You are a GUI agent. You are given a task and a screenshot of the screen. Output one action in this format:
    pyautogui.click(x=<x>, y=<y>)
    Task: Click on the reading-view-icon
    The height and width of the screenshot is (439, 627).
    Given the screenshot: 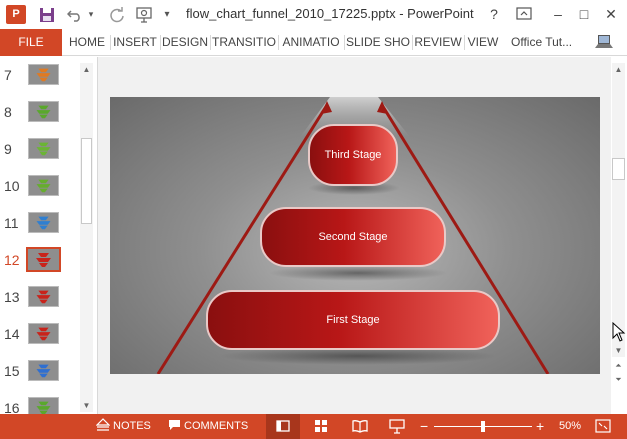 What is the action you would take?
    pyautogui.click(x=360, y=426)
    